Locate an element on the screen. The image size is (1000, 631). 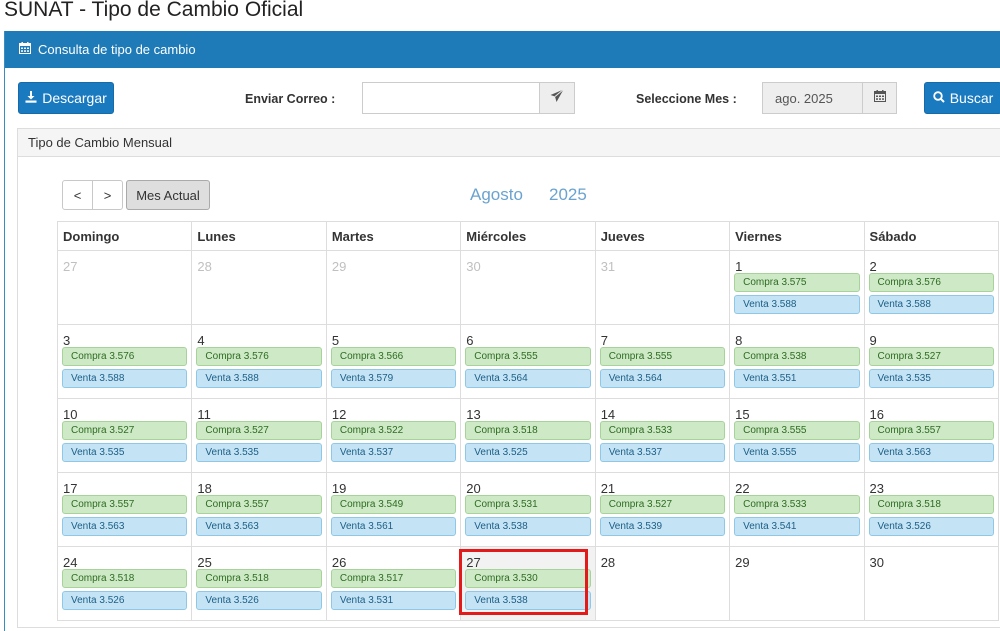
calendar-day-cell: 17 Compra 3.557 Venta 3.563 is located at coordinates (124, 509).